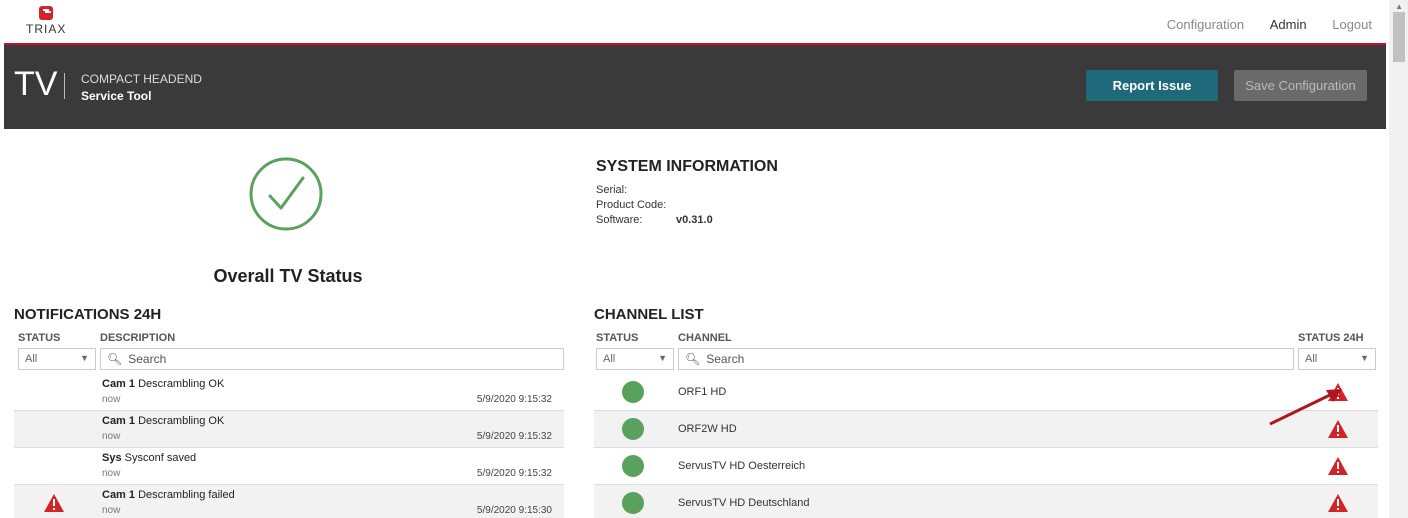 The height and width of the screenshot is (518, 1408). What do you see at coordinates (695, 22) in the screenshot?
I see `top-bar: TRIAX Configuration Admin Logout` at bounding box center [695, 22].